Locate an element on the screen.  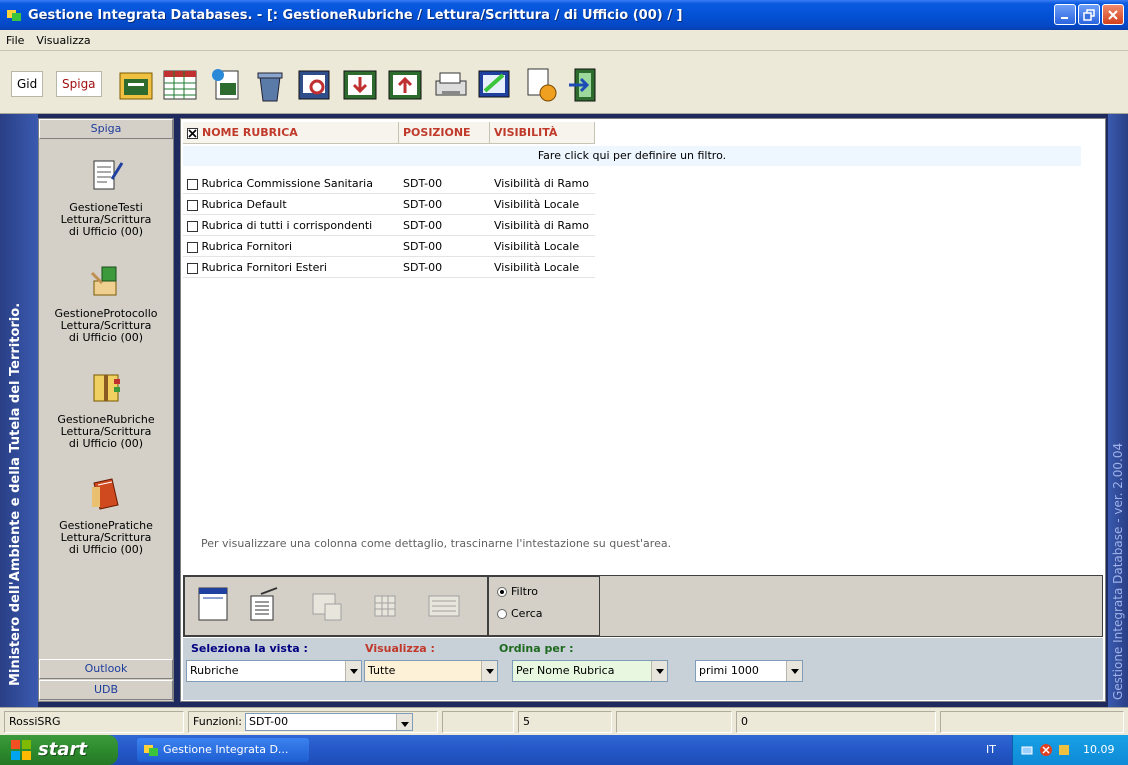
funzioni-select: SDT-00 is located at coordinates (329, 722).